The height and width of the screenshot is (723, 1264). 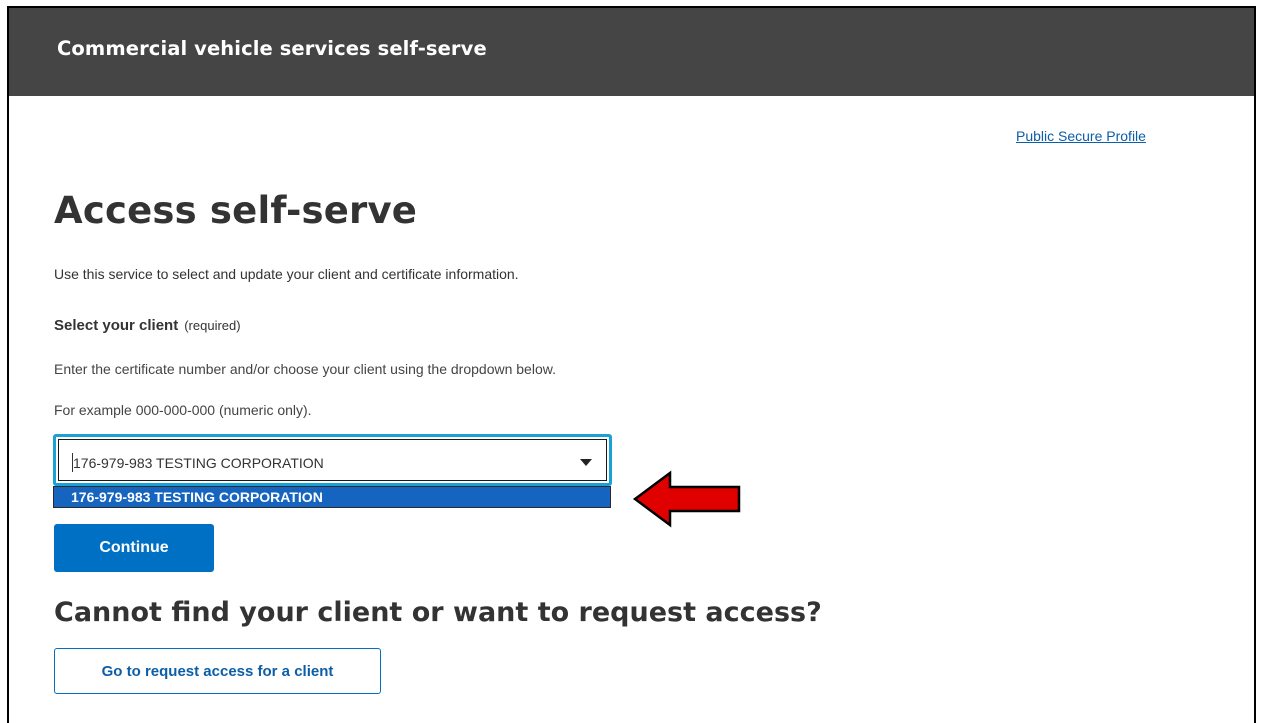 What do you see at coordinates (631, 51) in the screenshot?
I see `header-bar: Commercial vehicle services self-serve` at bounding box center [631, 51].